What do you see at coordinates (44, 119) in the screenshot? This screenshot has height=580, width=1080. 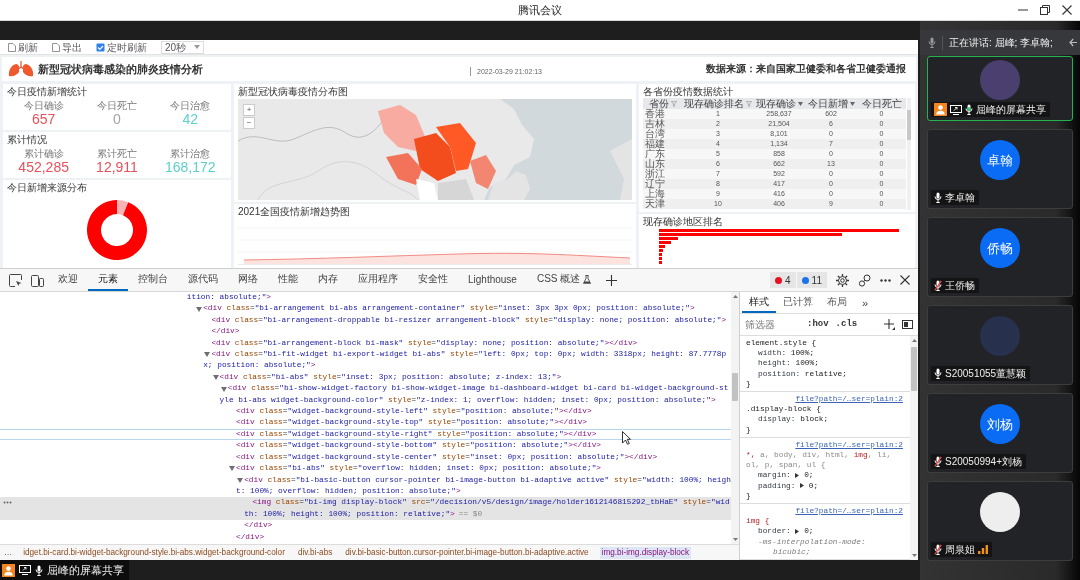 I see `stat-value: 657` at bounding box center [44, 119].